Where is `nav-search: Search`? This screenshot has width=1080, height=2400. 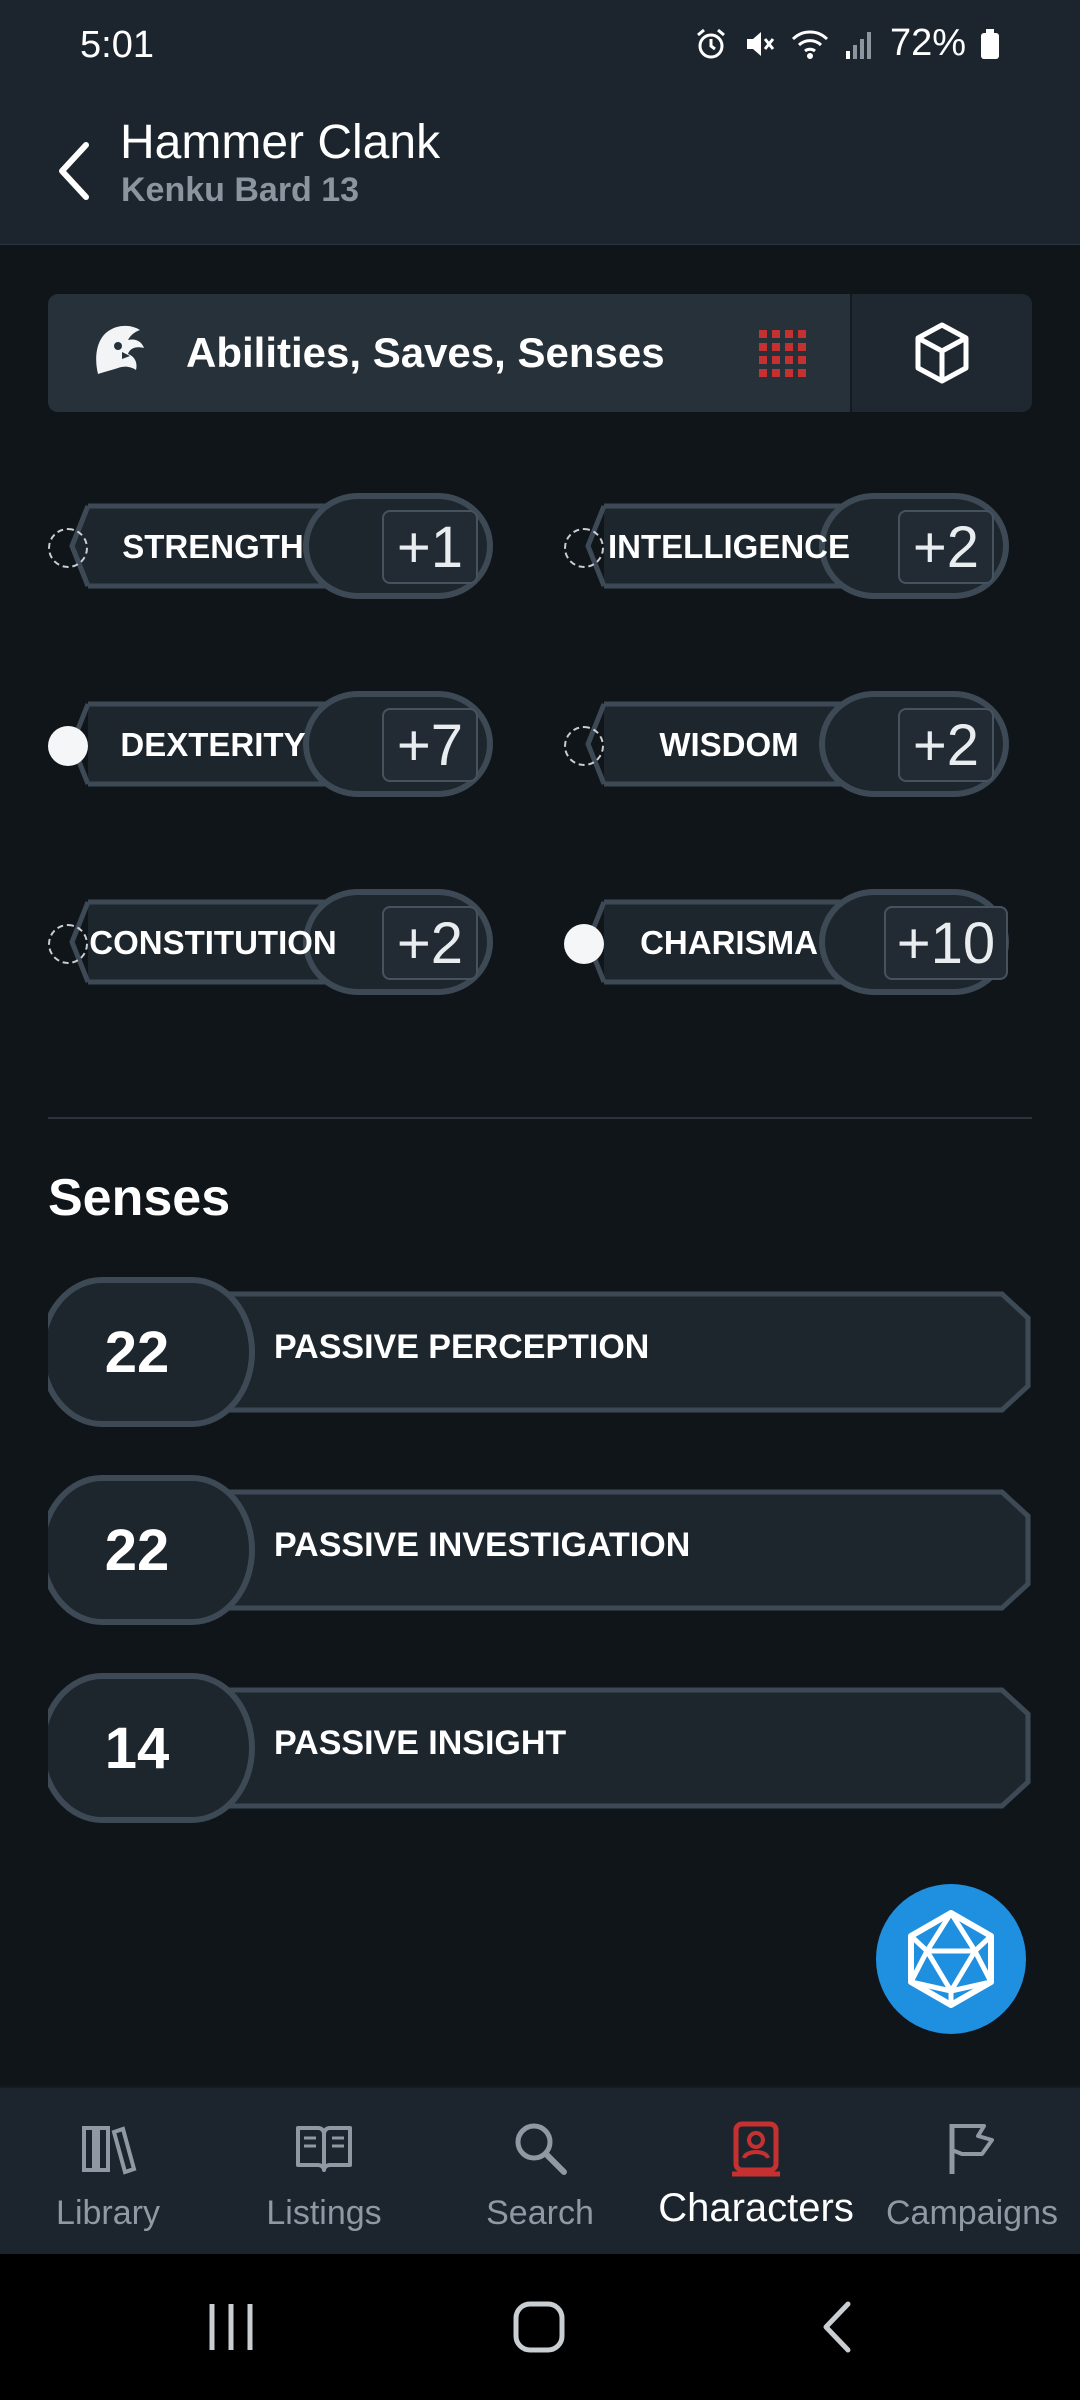
nav-search: Search is located at coordinates (540, 2172).